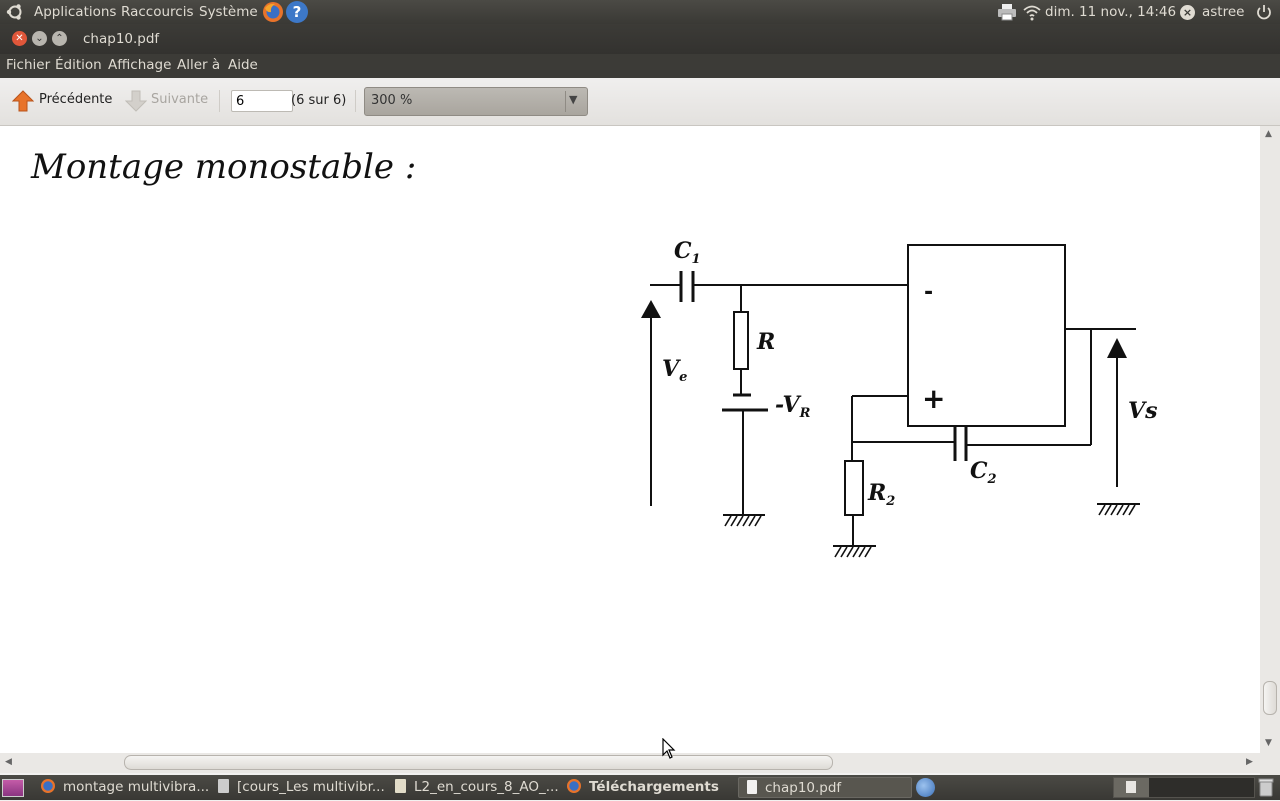  I want to click on help-launcher-icon: ?, so click(297, 12).